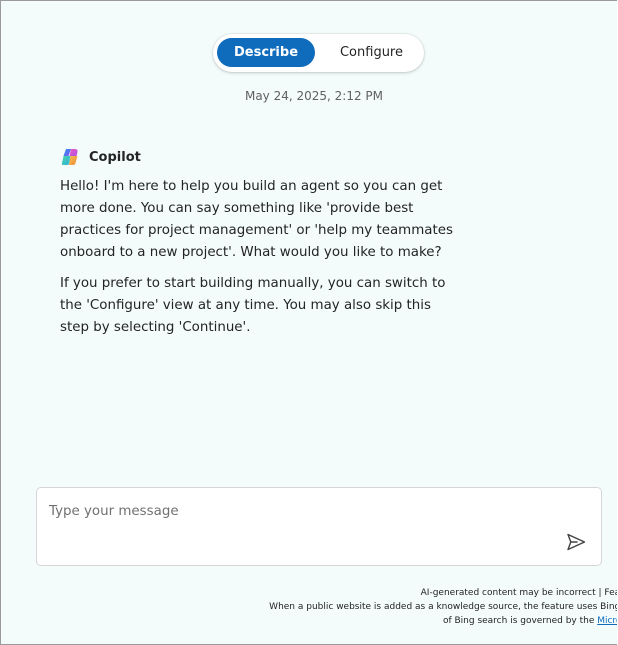 The height and width of the screenshot is (645, 618). What do you see at coordinates (319, 526) in the screenshot?
I see `message-composer` at bounding box center [319, 526].